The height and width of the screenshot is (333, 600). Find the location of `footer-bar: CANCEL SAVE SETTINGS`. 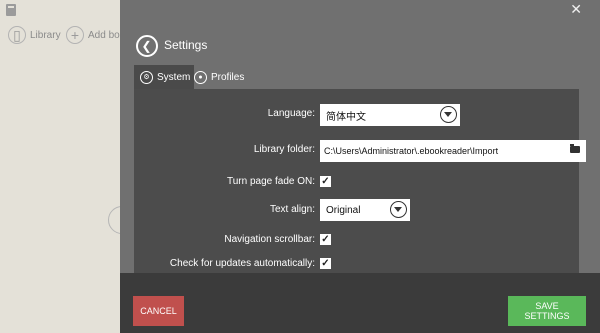

footer-bar: CANCEL SAVE SETTINGS is located at coordinates (360, 303).